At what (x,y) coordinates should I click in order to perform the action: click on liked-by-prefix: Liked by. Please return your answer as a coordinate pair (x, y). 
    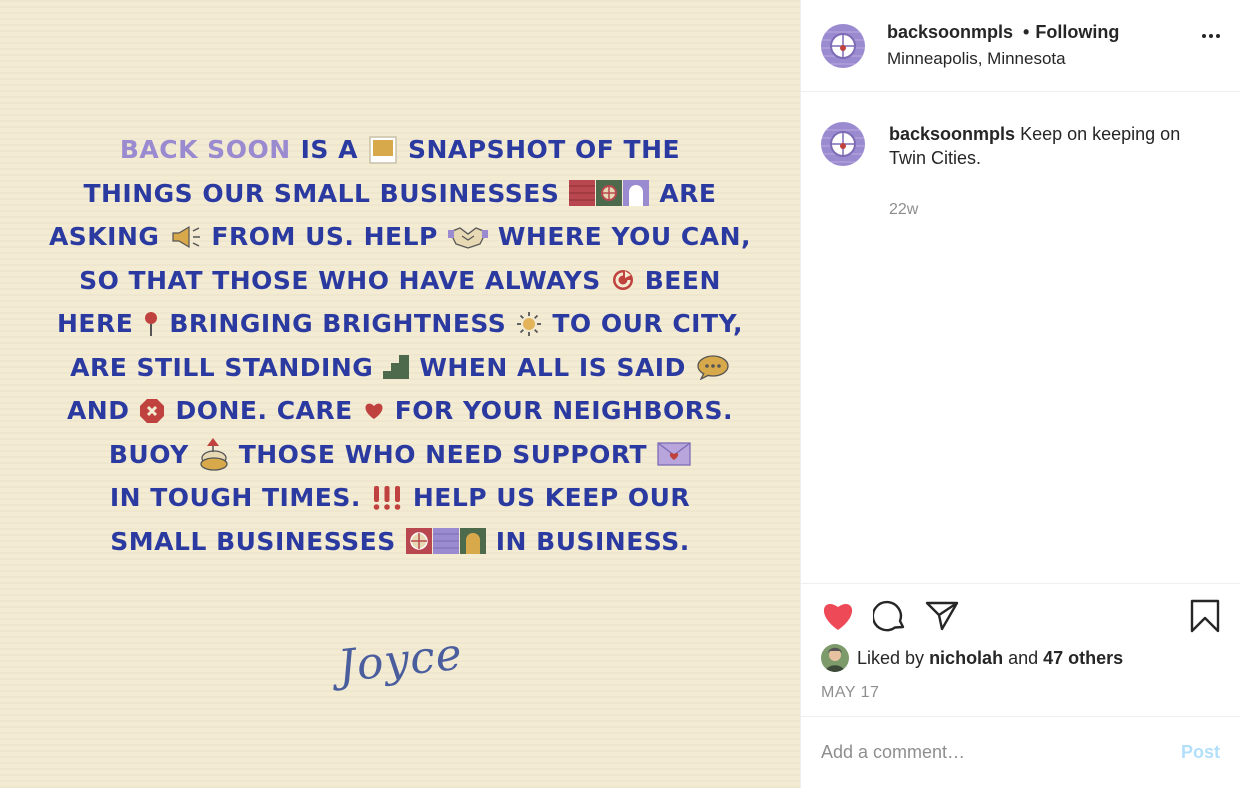
    Looking at the image, I should click on (891, 657).